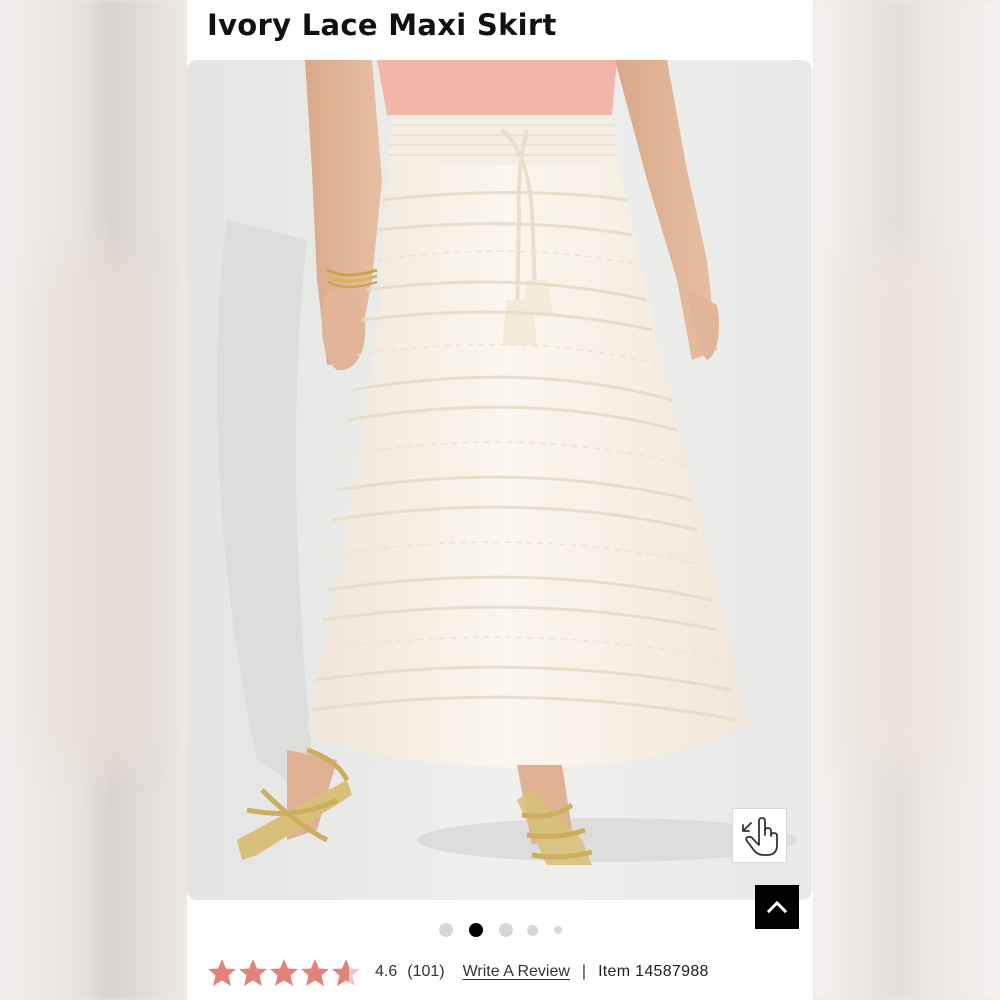 This screenshot has height=1000, width=1000. Describe the element at coordinates (777, 907) in the screenshot. I see `chevron-up-icon` at that location.